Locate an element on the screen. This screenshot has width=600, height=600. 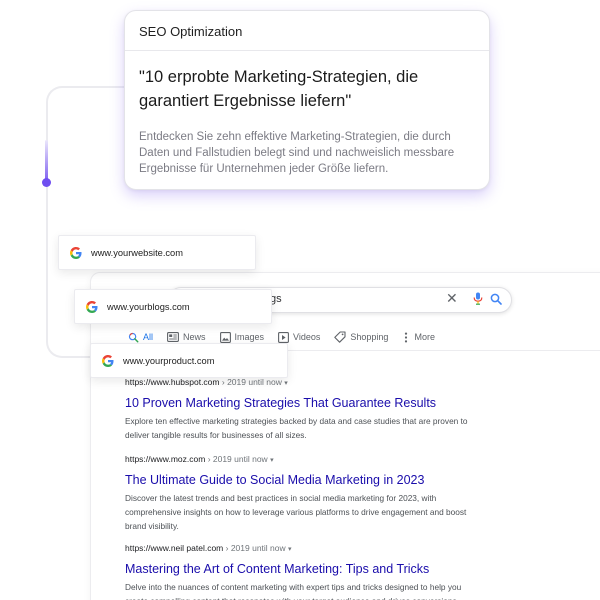
more-vert-icon is located at coordinates (406, 337).